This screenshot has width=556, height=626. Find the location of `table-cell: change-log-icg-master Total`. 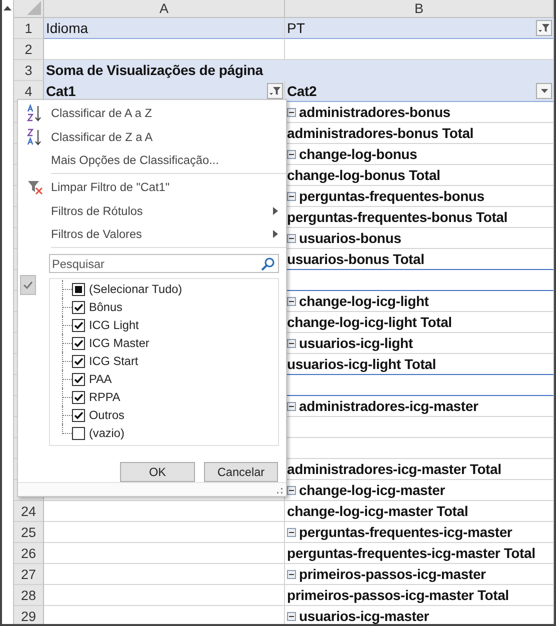

table-cell: change-log-icg-master Total is located at coordinates (419, 511).